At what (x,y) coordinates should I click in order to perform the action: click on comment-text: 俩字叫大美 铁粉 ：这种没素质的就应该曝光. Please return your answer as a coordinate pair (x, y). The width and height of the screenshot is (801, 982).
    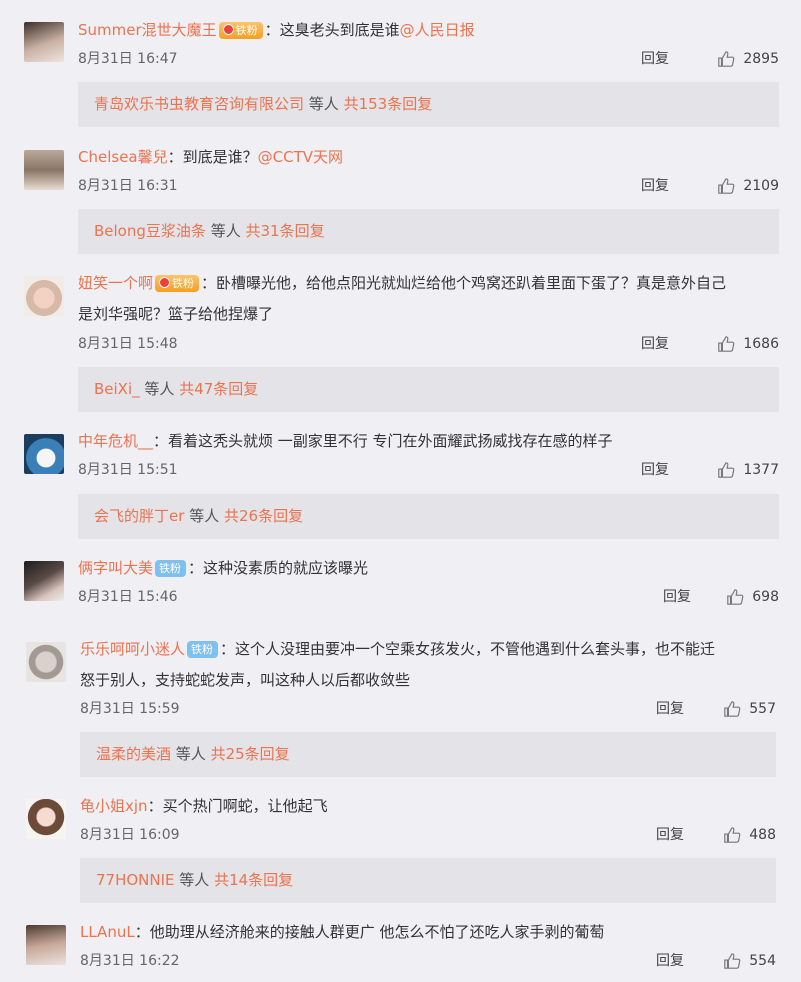
    Looking at the image, I should click on (424, 568).